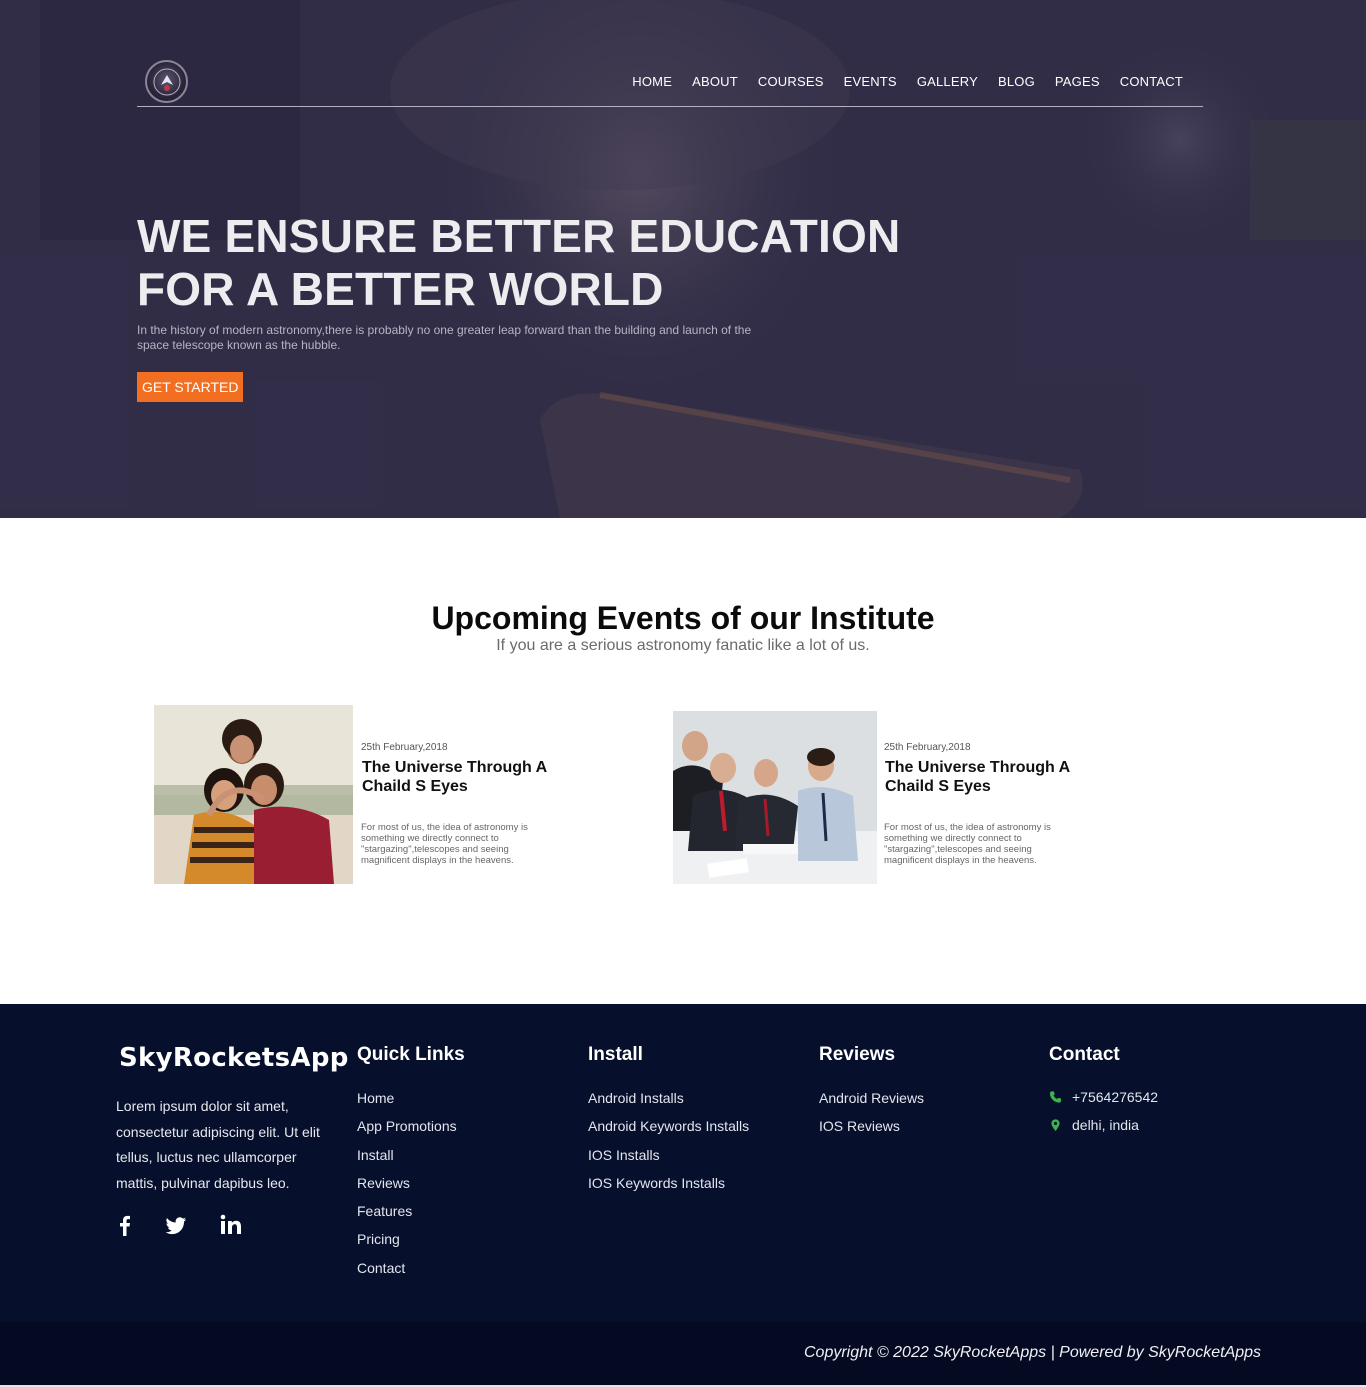 Image resolution: width=1366 pixels, height=1387 pixels. Describe the element at coordinates (1151, 81) in the screenshot. I see `nav-contact: CONTACT` at that location.